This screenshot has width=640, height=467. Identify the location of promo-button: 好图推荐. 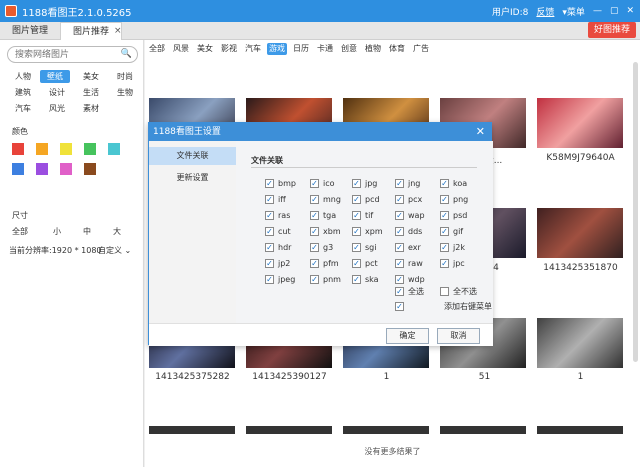
(611, 30).